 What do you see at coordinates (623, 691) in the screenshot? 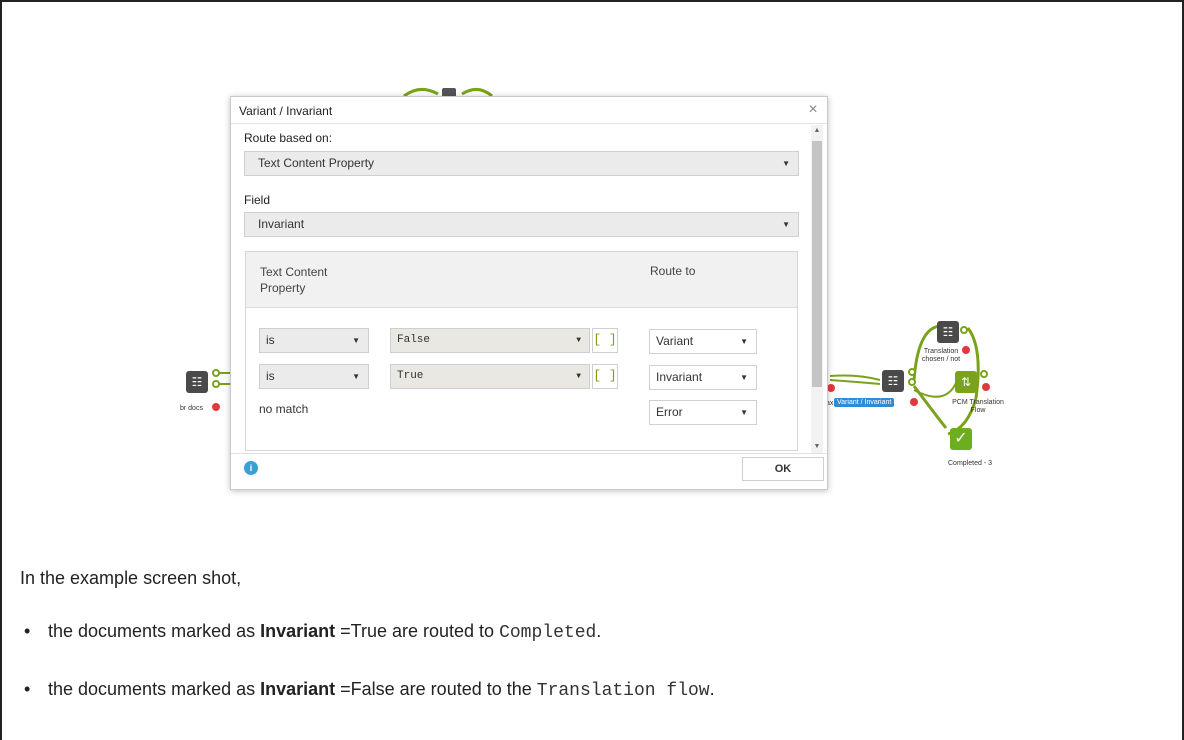
I see `bullet-2-code: Translation flow` at bounding box center [623, 691].